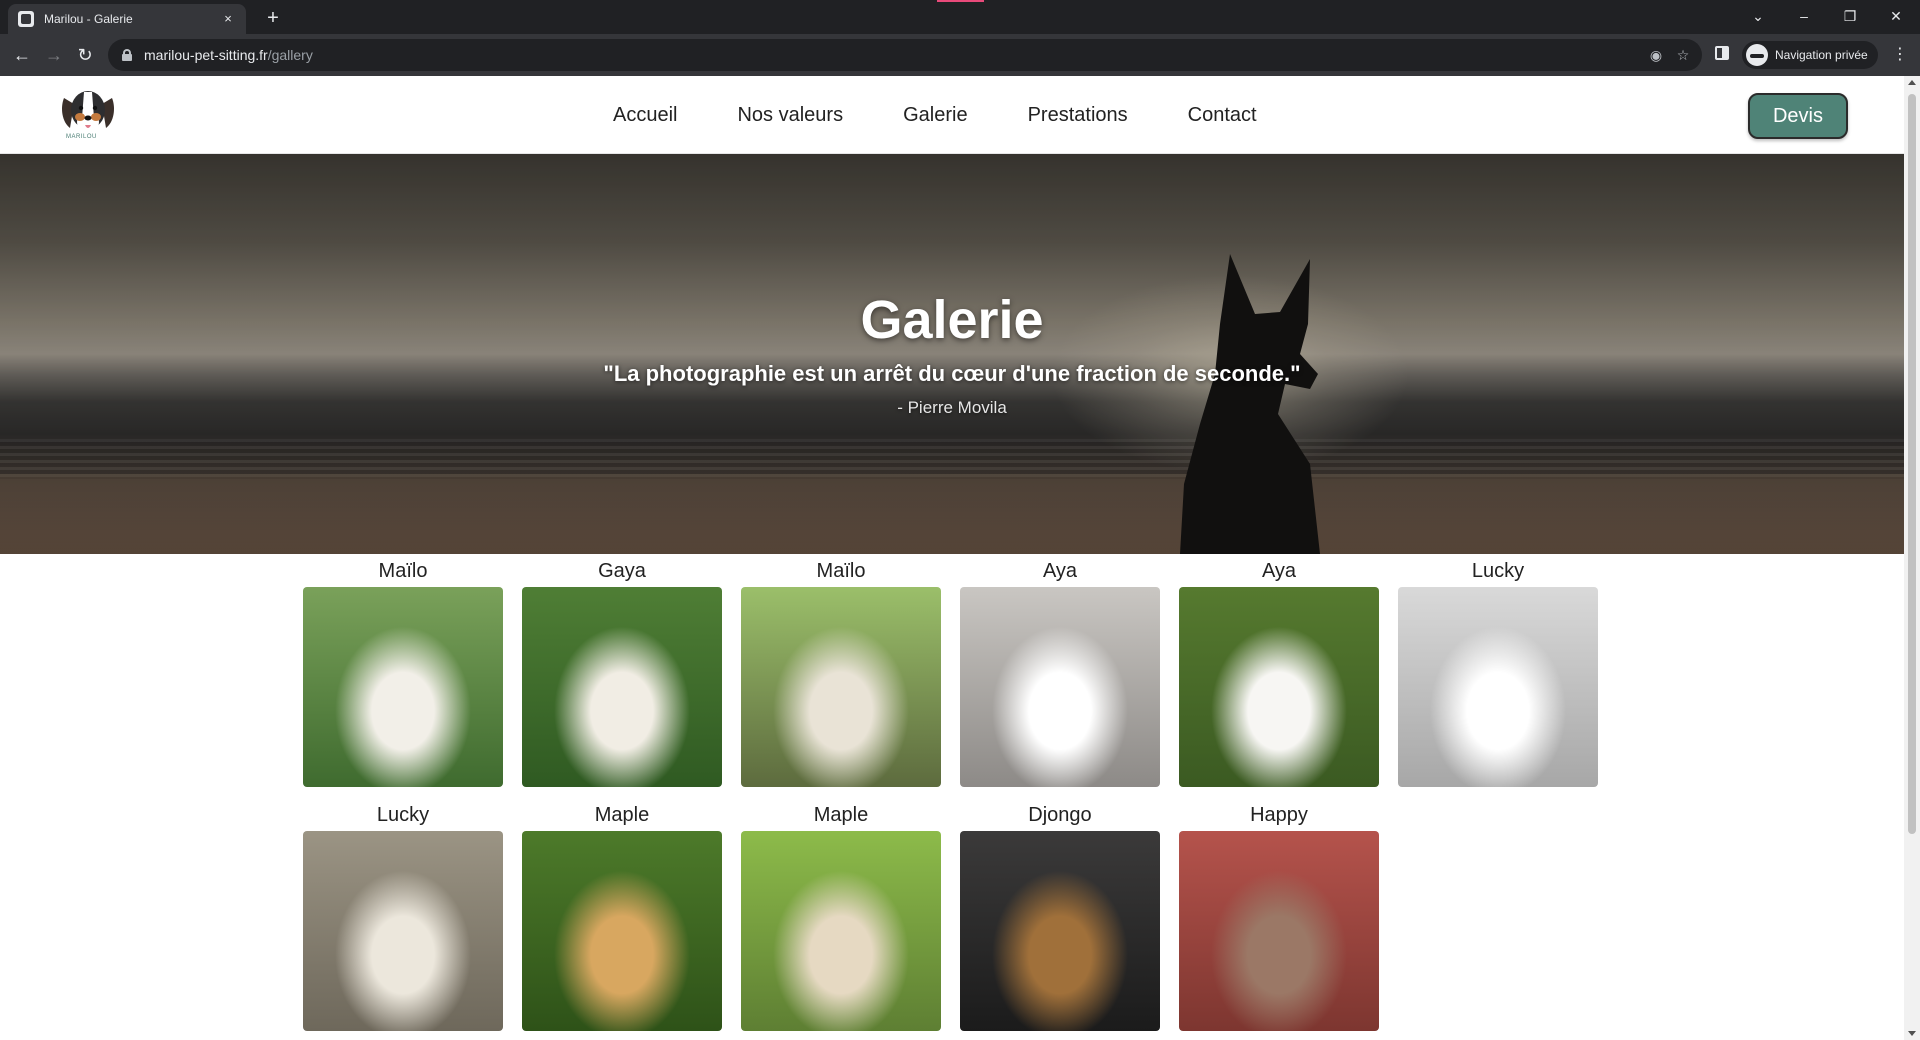 The height and width of the screenshot is (1040, 1920). I want to click on new-tab-icon: +, so click(273, 18).